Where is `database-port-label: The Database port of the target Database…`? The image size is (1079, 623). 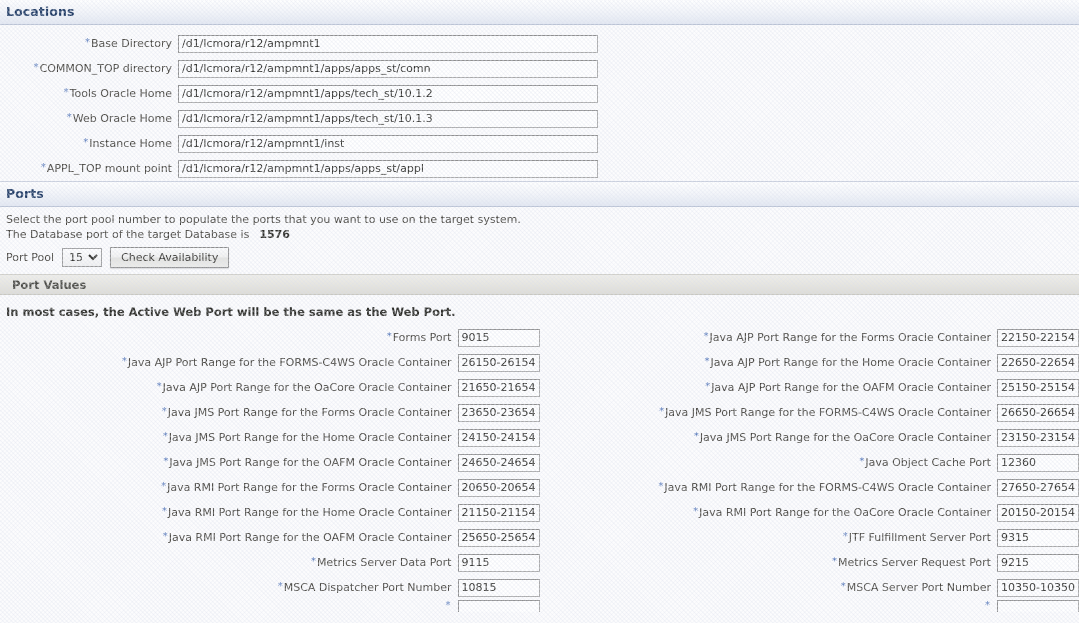
database-port-label: The Database port of the target Database… is located at coordinates (128, 234).